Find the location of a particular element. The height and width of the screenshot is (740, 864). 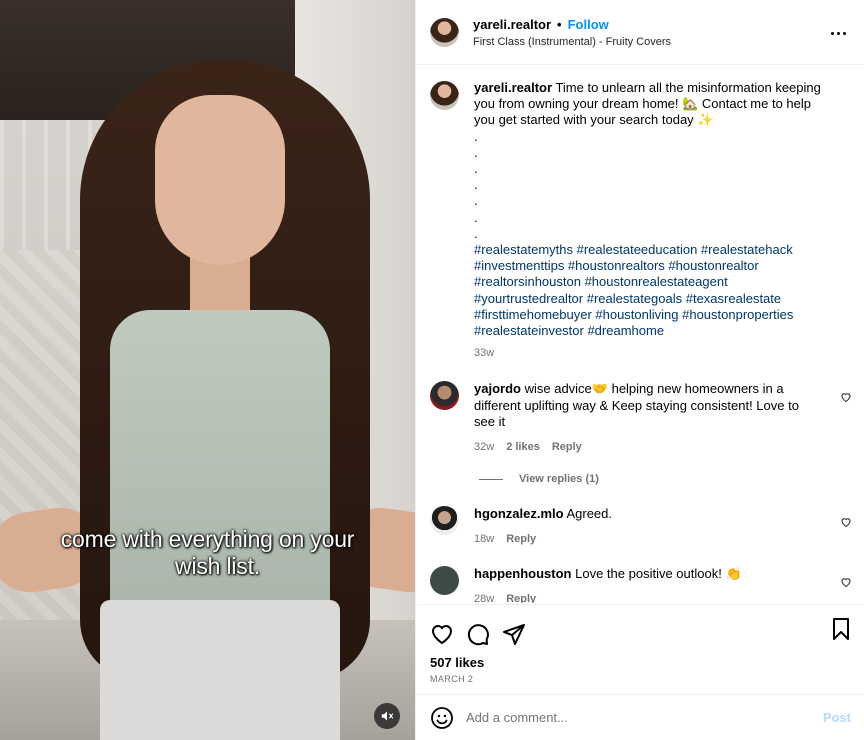

add-comment-bar: Post is located at coordinates (640, 717).